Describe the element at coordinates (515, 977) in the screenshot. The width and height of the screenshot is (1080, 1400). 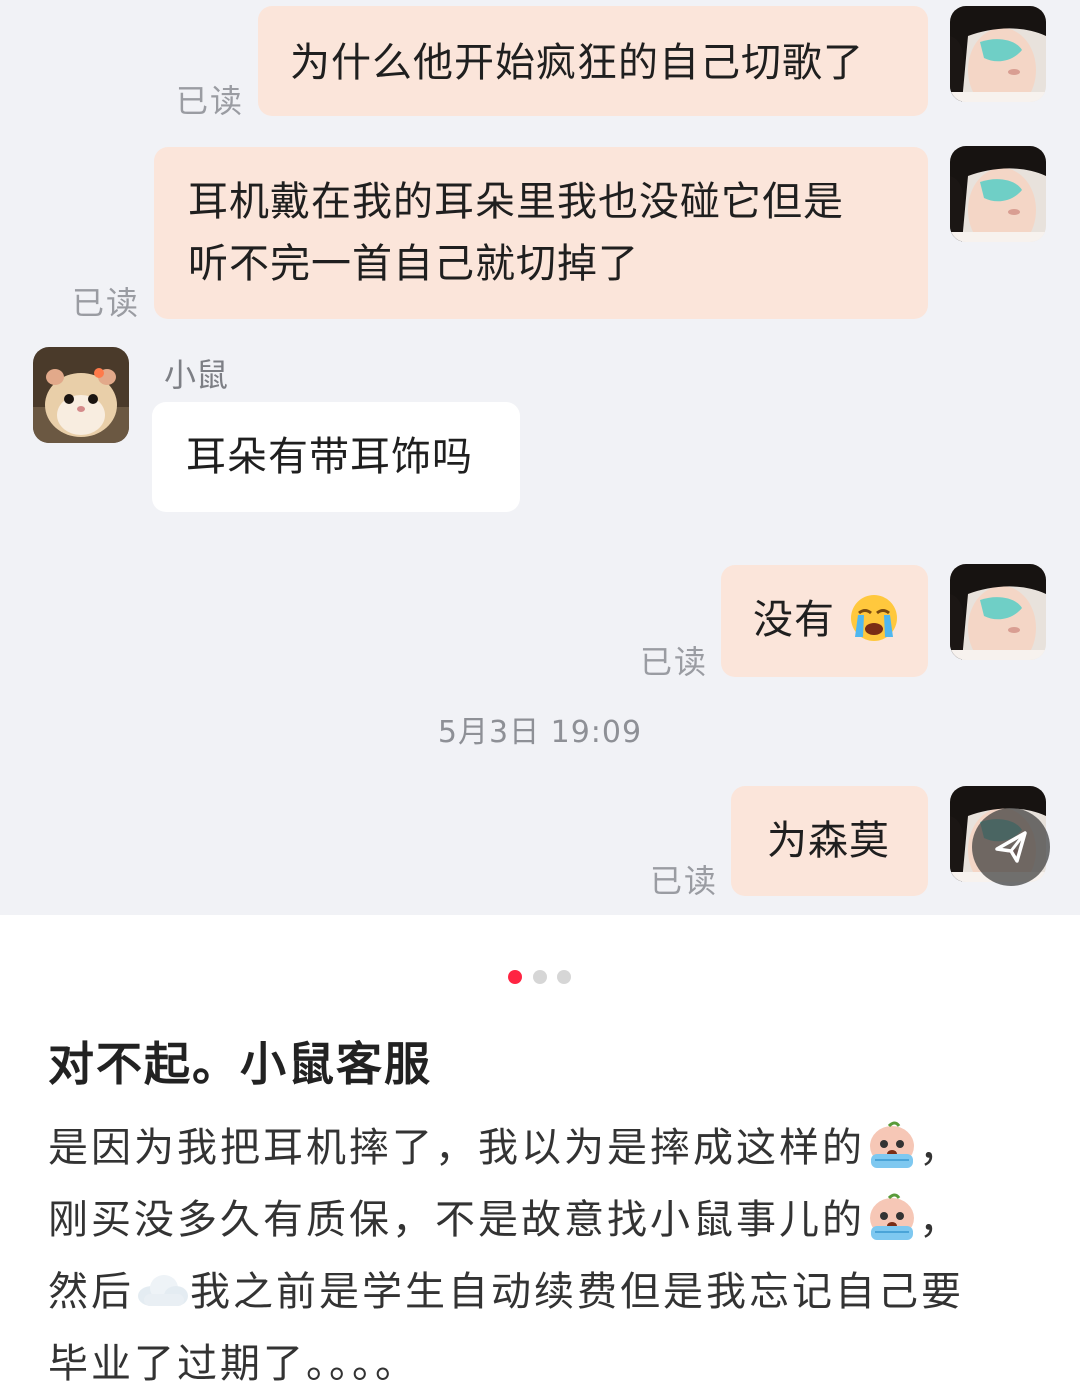
I see `carousel-dot-active` at that location.